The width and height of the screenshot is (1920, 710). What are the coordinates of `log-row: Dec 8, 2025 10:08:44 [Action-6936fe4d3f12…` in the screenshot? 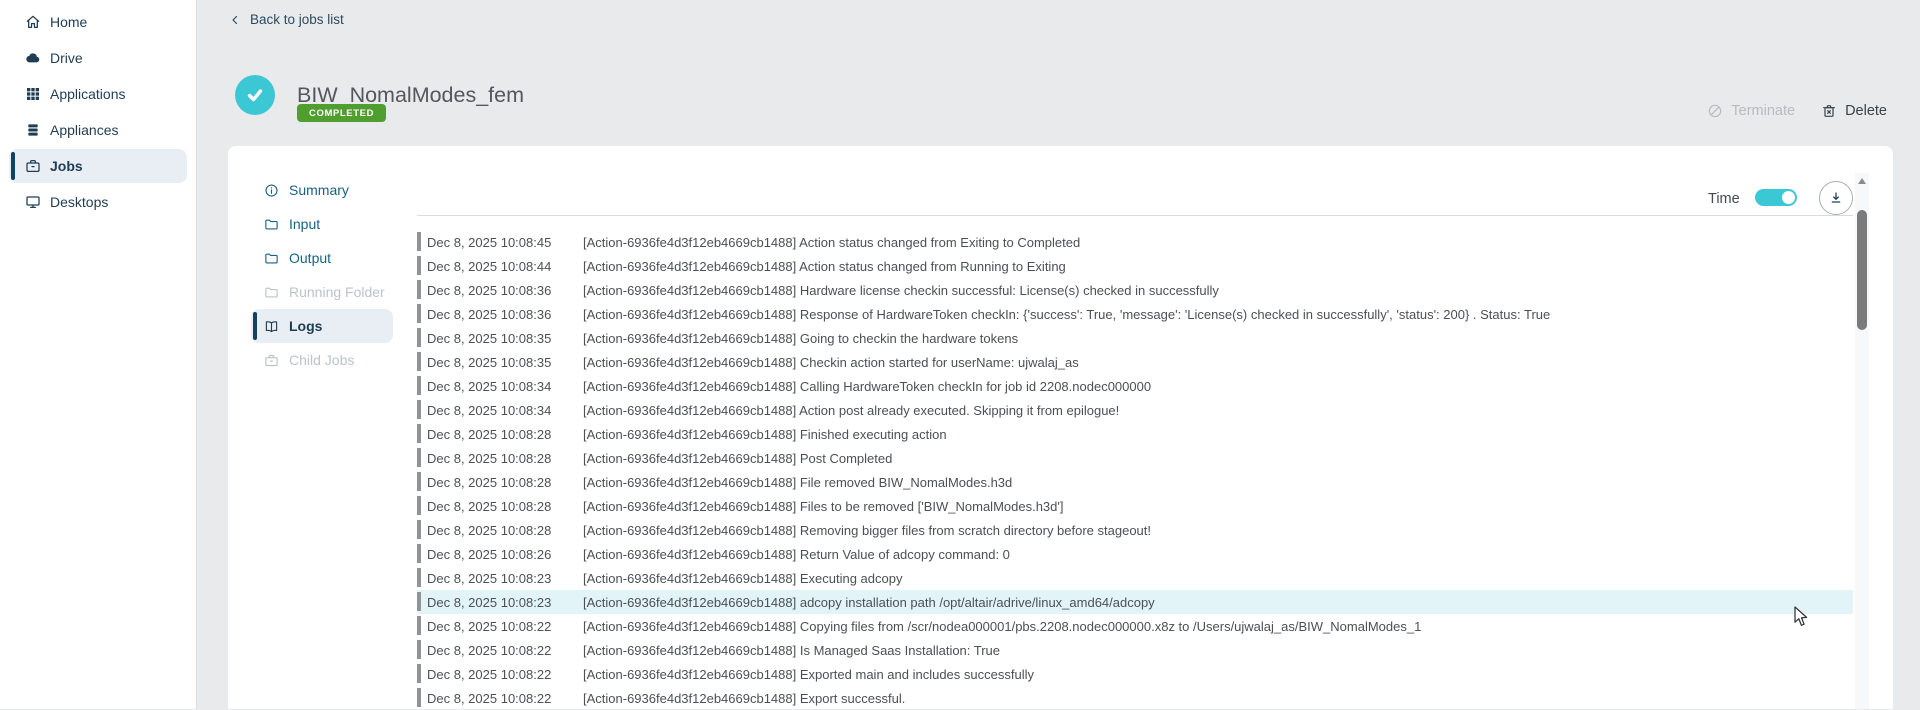 It's located at (1135, 266).